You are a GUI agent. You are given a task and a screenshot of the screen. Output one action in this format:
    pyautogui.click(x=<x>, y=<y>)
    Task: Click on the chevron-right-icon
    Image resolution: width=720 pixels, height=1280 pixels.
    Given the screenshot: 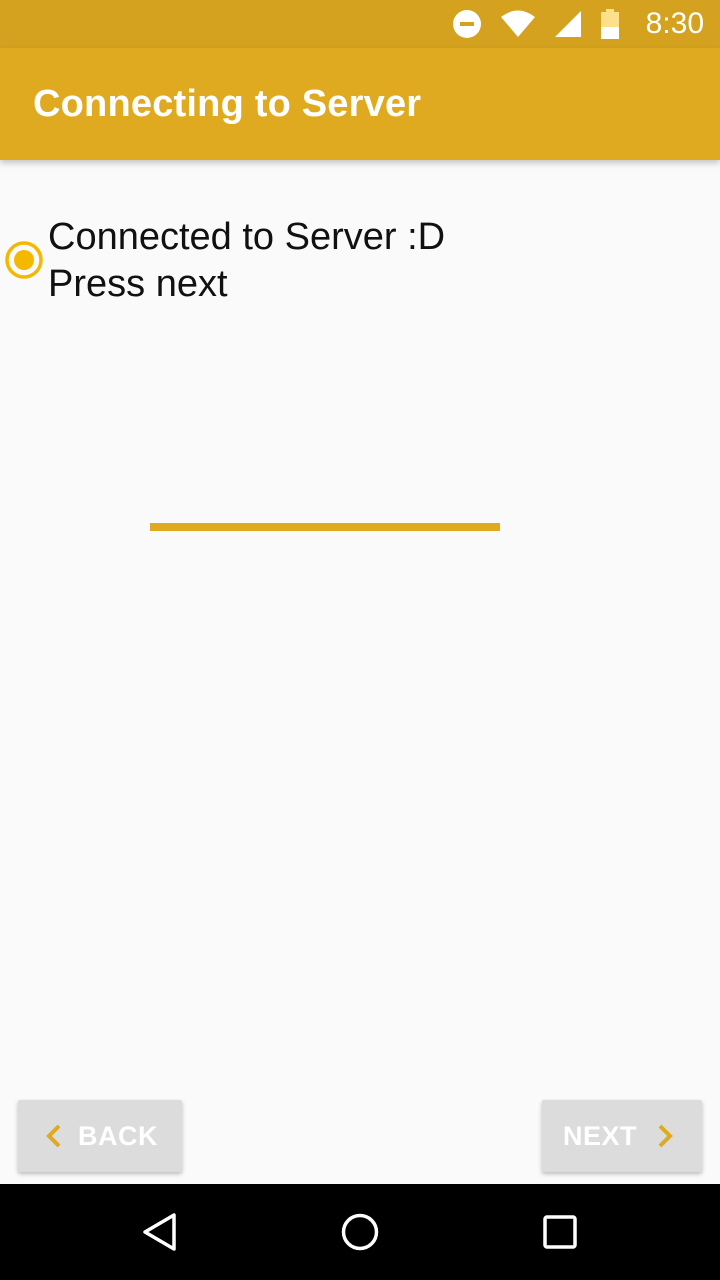 What is the action you would take?
    pyautogui.click(x=665, y=1136)
    